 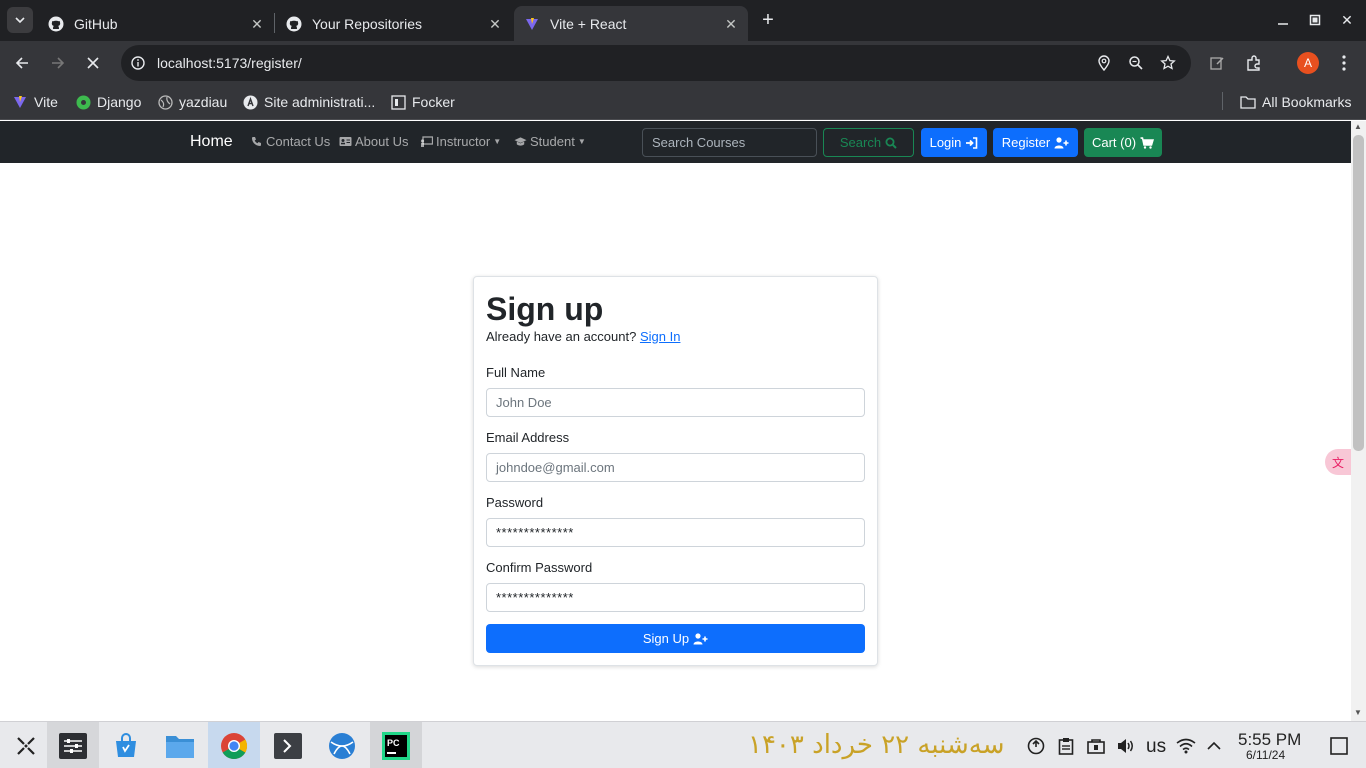 I want to click on all-bookmarks-label: All Bookmarks, so click(x=1307, y=102).